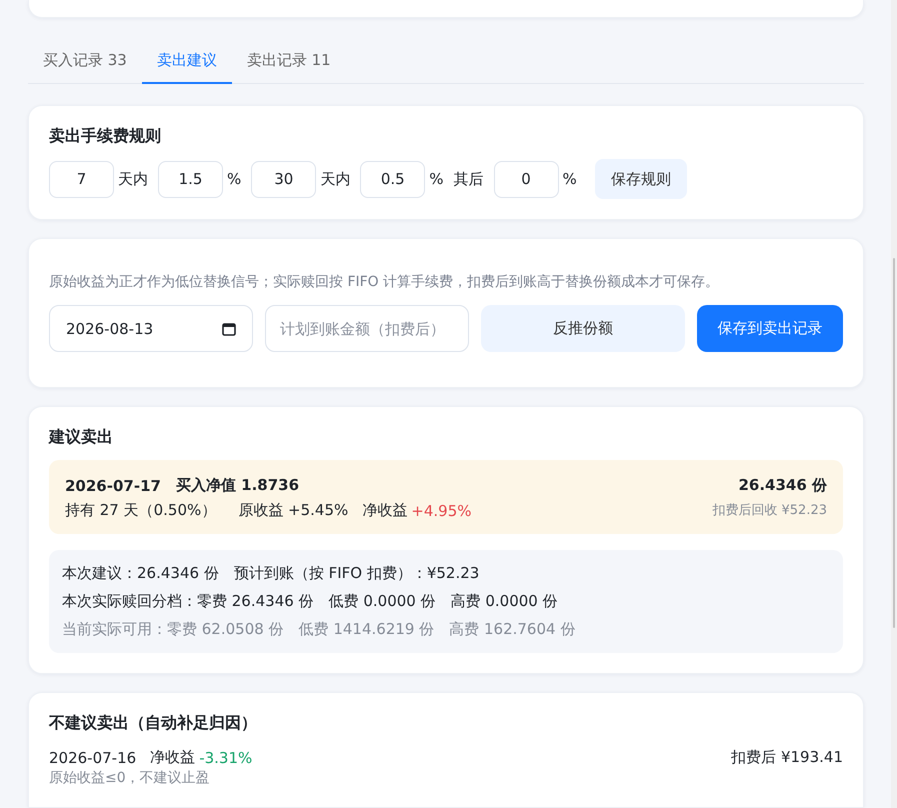 This screenshot has width=897, height=808. I want to click on scrollbar, so click(894, 404).